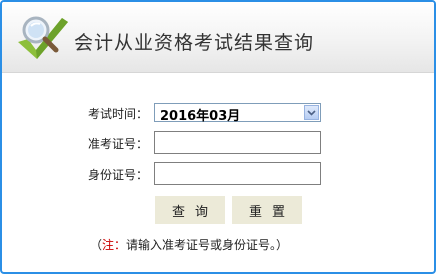  Describe the element at coordinates (237, 173) in the screenshot. I see `id-number-input` at that location.